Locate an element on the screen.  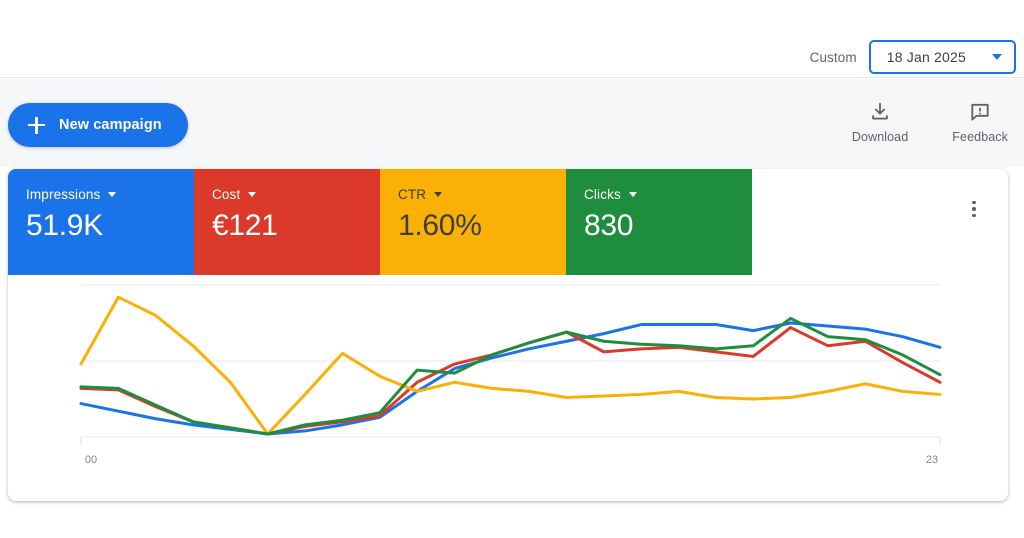
metric-tile-impressions: Impressions 51.9K is located at coordinates (101, 222).